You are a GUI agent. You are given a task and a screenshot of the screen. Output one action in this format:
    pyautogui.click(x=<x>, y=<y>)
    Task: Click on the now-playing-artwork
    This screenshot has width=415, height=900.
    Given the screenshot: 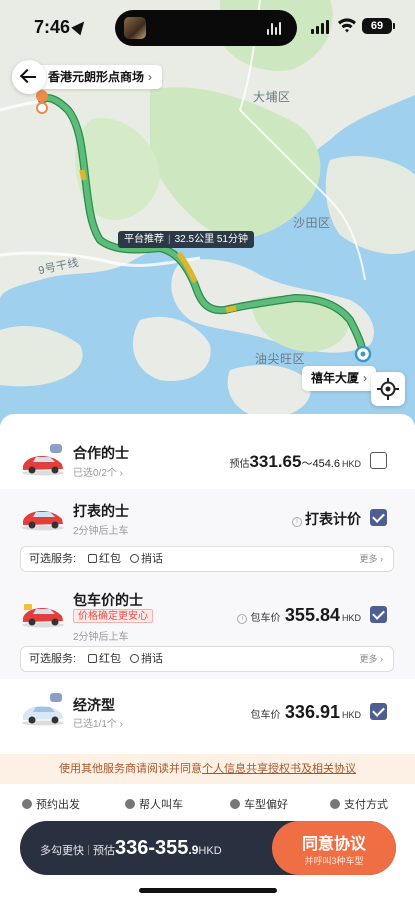 What is the action you would take?
    pyautogui.click(x=135, y=28)
    